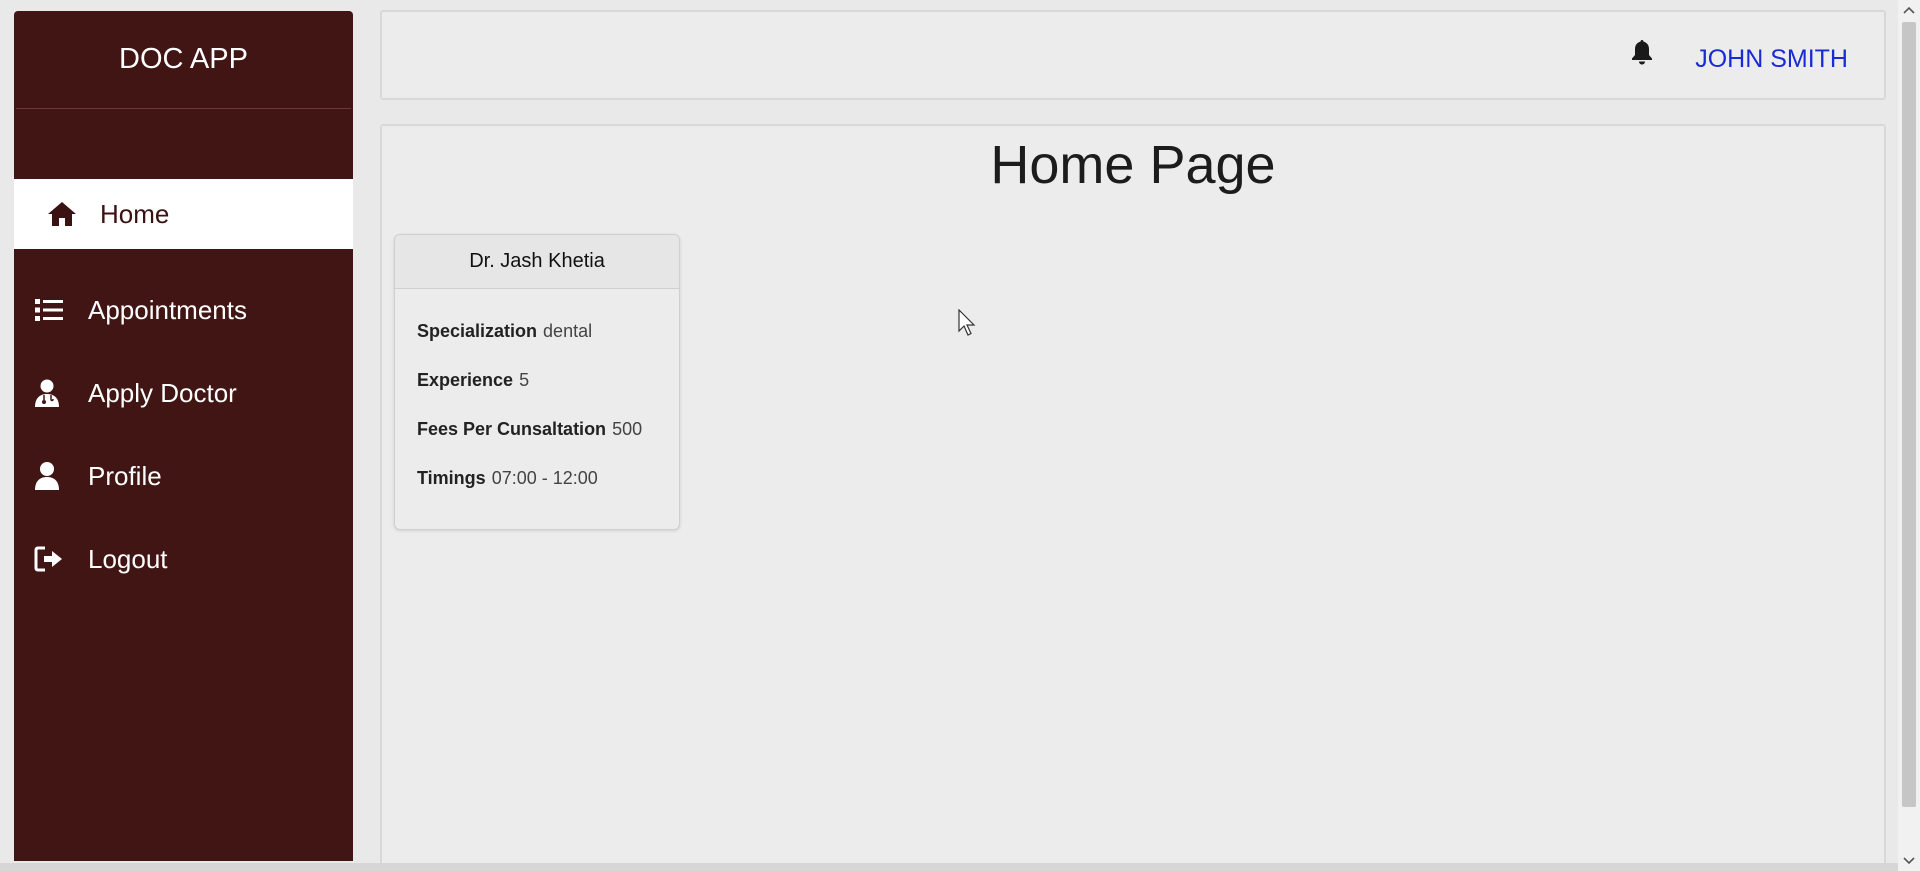 This screenshot has height=871, width=1920. I want to click on scroll-down-icon, so click(1909, 861).